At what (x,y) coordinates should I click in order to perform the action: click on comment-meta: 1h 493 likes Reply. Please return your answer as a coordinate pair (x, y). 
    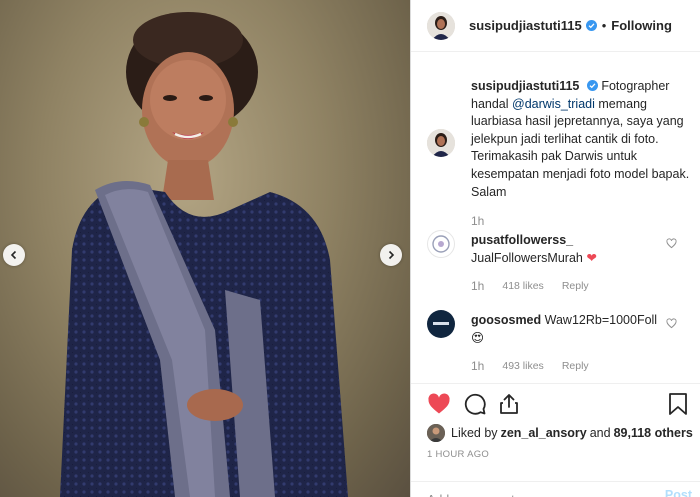
    Looking at the image, I should click on (584, 367).